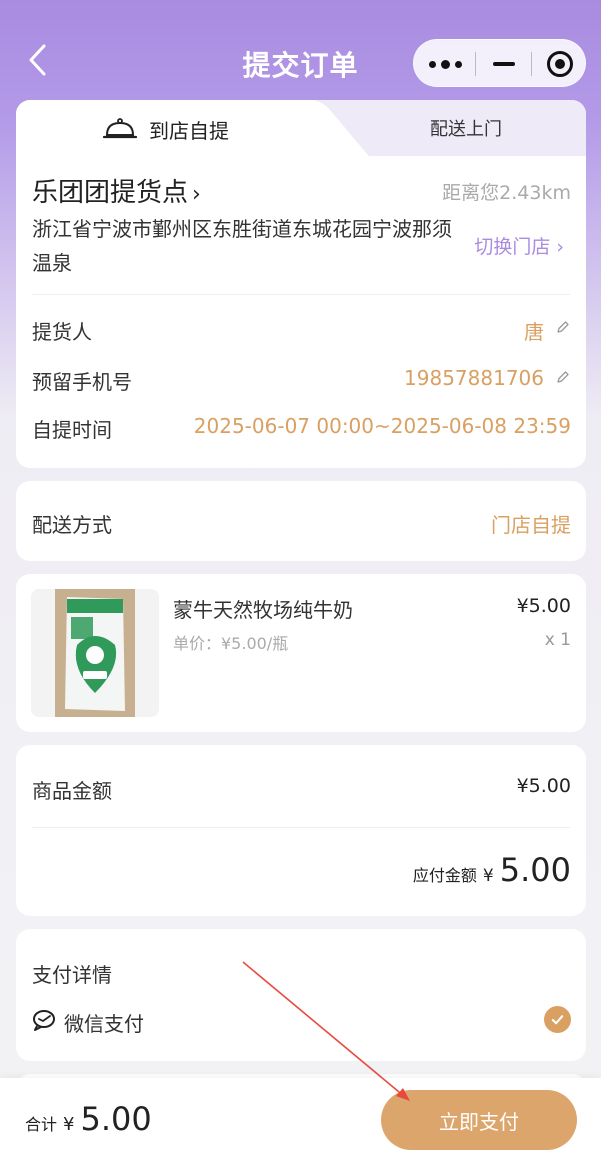 The image size is (601, 1160). Describe the element at coordinates (41, 1124) in the screenshot. I see `total-label: 合计` at that location.